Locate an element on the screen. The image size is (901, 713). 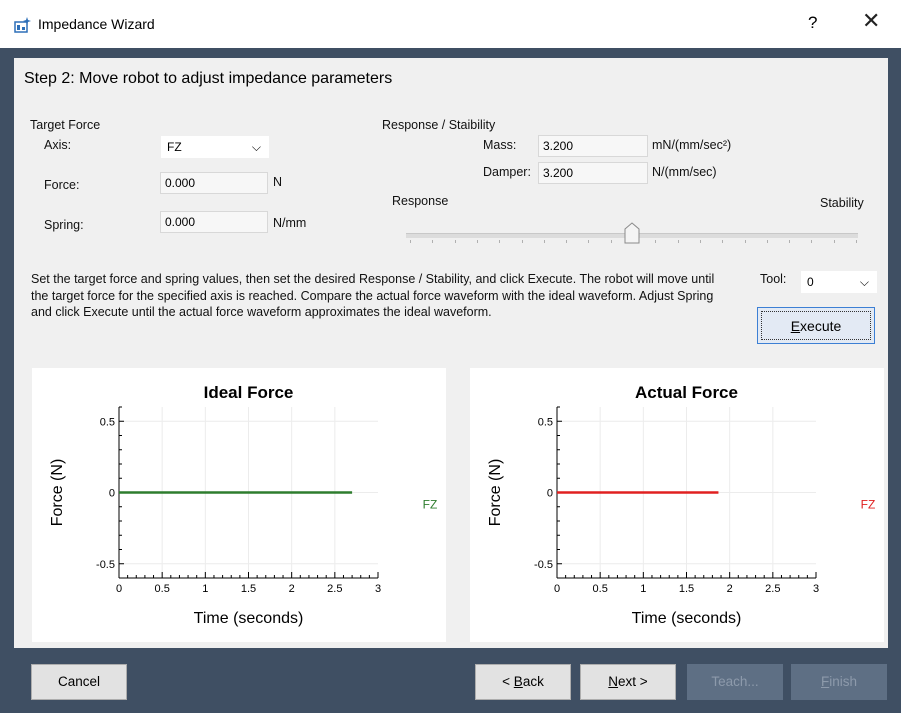
back-button: < Back is located at coordinates (523, 682).